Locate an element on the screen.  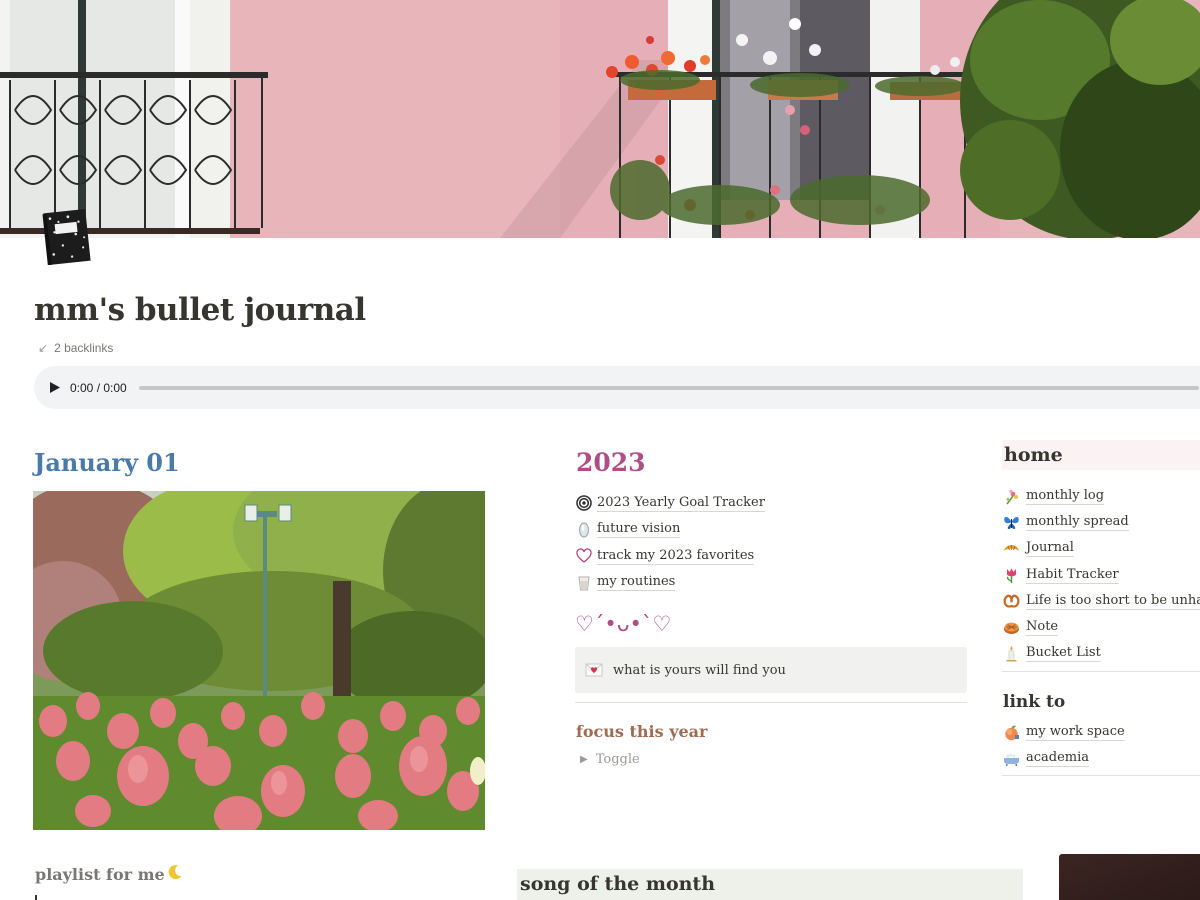
home-heading: home is located at coordinates (1101, 455).